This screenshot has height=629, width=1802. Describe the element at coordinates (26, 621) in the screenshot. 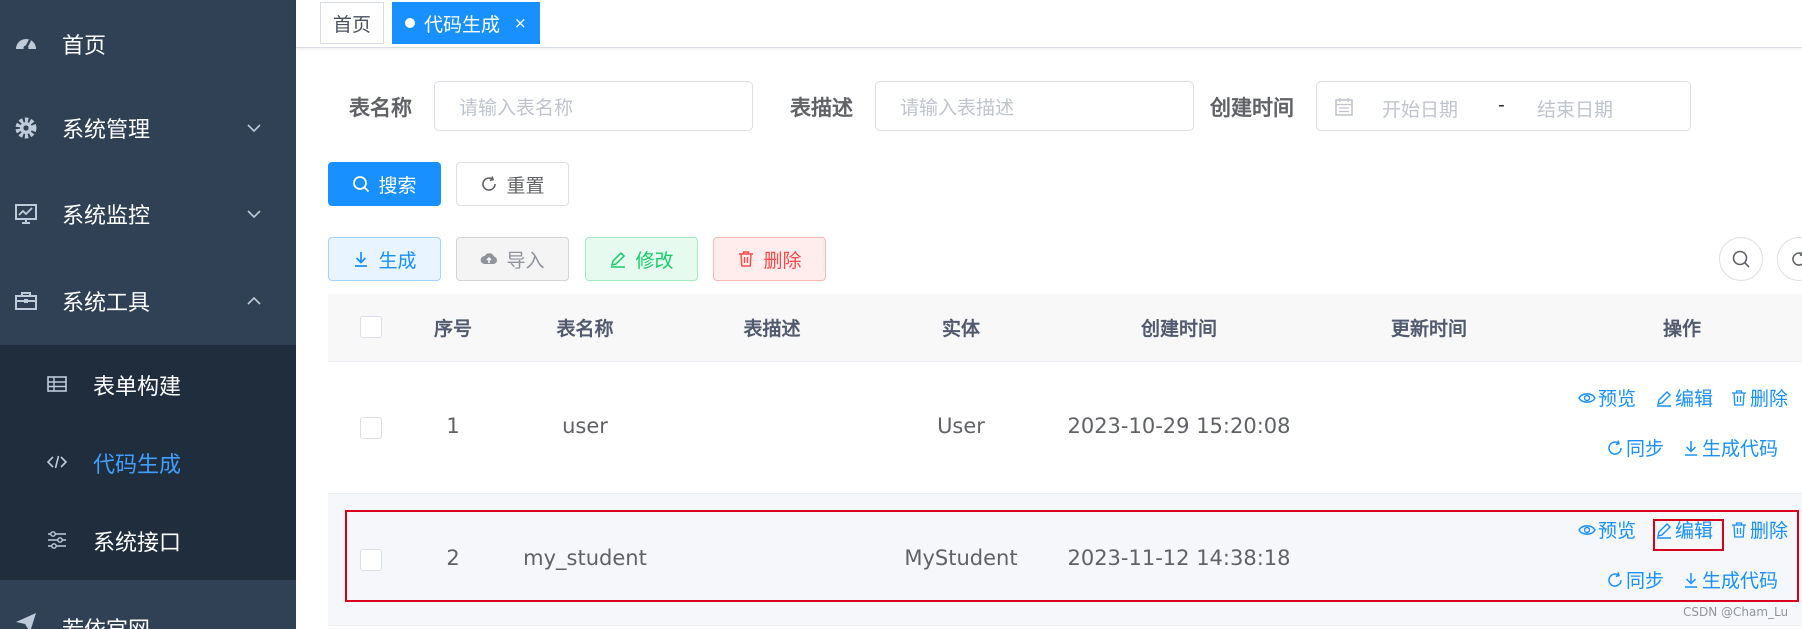

I see `send-icon` at that location.